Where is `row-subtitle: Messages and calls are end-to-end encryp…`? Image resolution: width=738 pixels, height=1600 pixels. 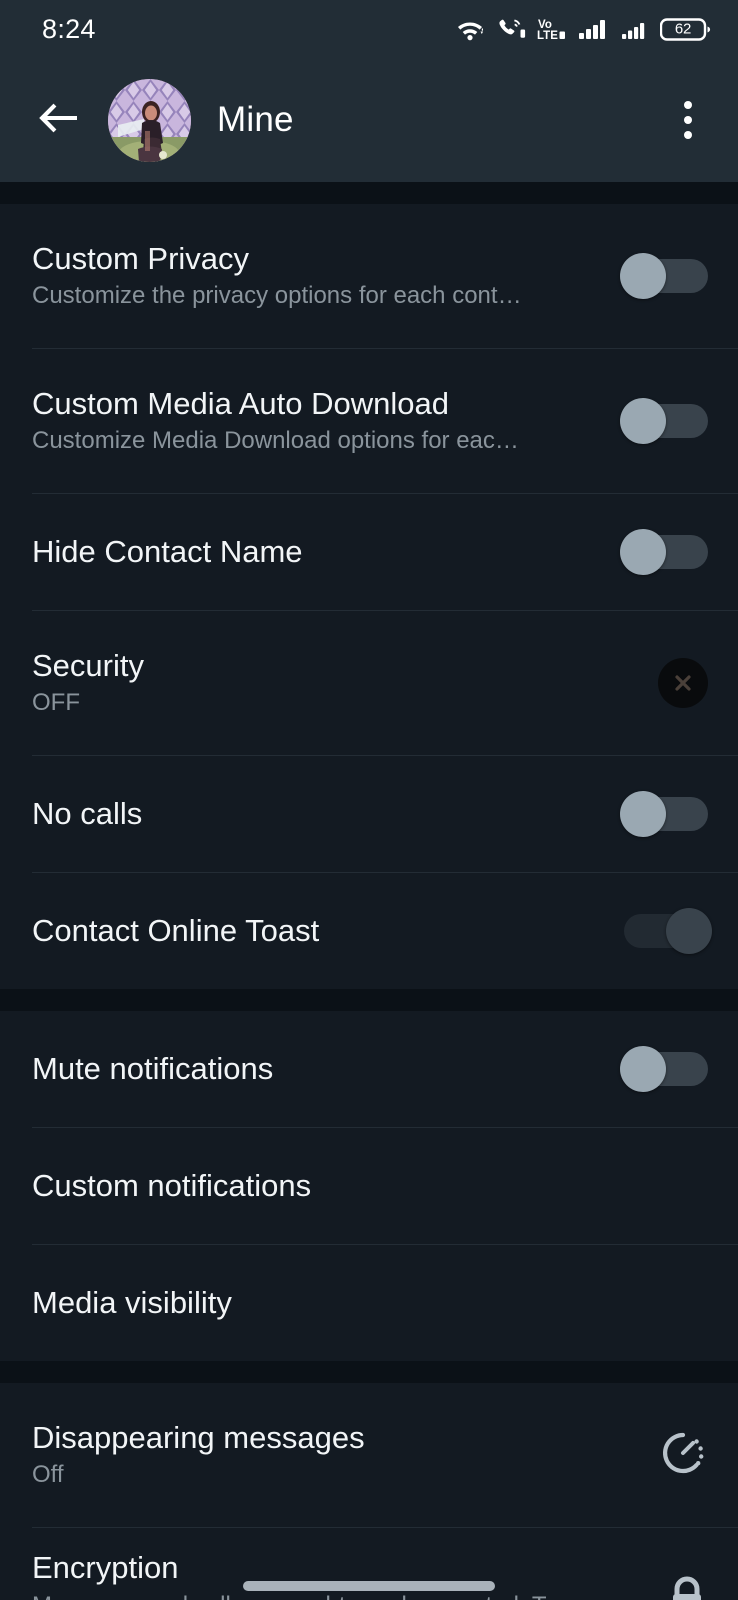
row-subtitle: Messages and calls are end-to-end encryp… is located at coordinates (307, 1596).